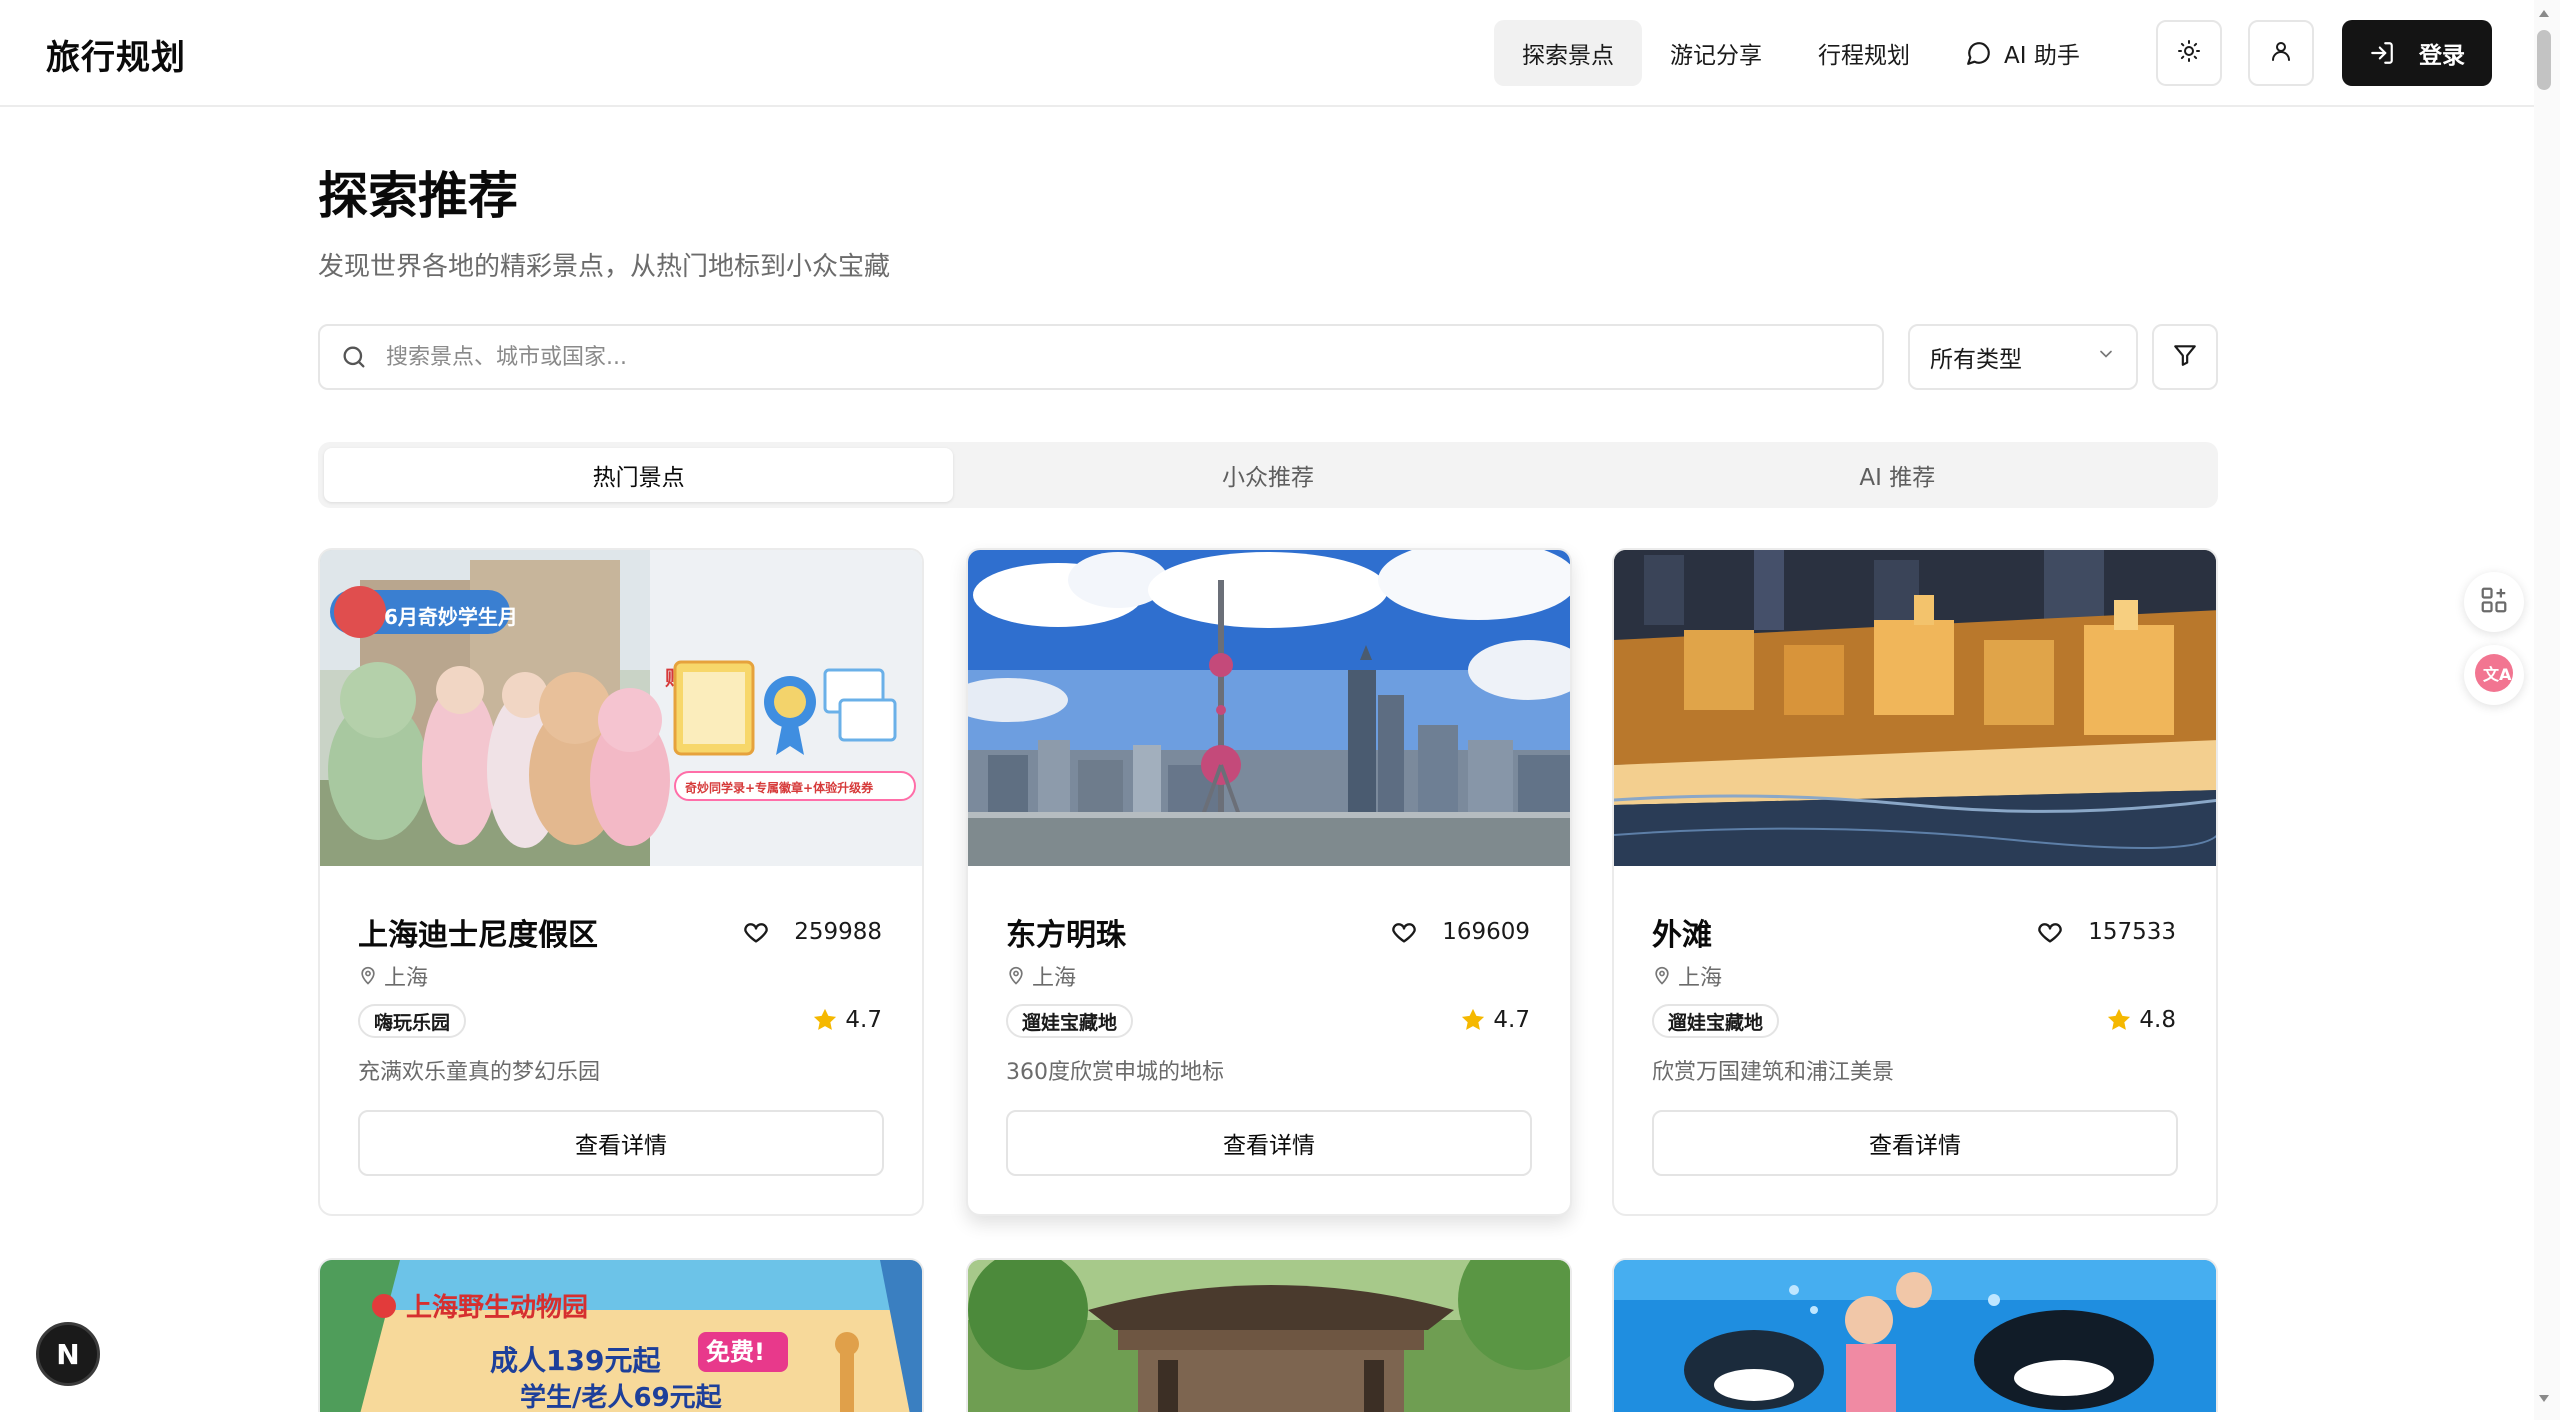 Image resolution: width=2560 pixels, height=1420 pixels. I want to click on attraction-rating: 4.8, so click(2140, 1020).